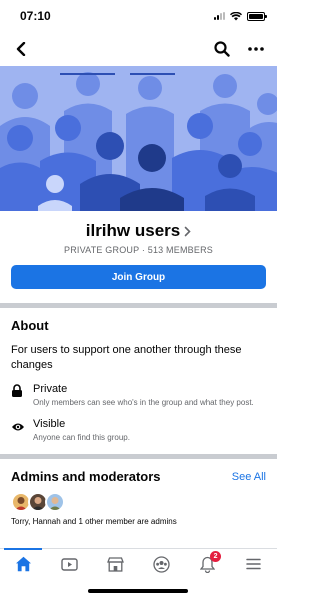 The image size is (320, 600). I want to click on back-arrow-icon, so click(21, 49).